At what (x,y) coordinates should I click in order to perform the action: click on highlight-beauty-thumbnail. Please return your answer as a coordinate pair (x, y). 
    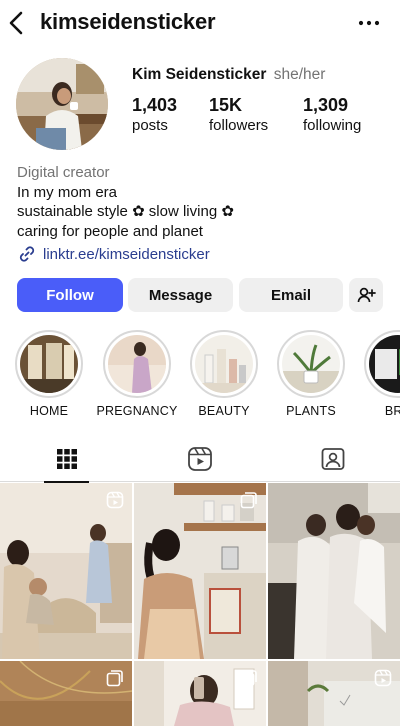
    Looking at the image, I should click on (224, 364).